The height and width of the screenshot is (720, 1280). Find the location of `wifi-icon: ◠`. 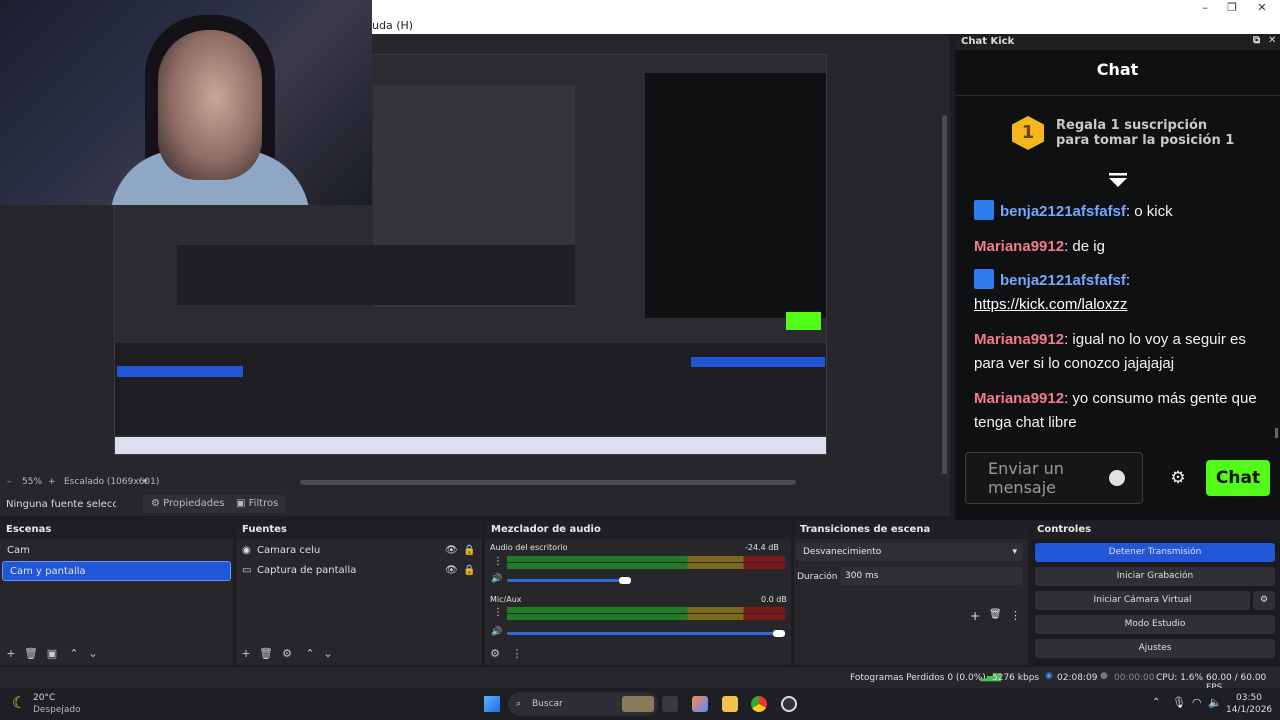

wifi-icon: ◠ is located at coordinates (1197, 702).